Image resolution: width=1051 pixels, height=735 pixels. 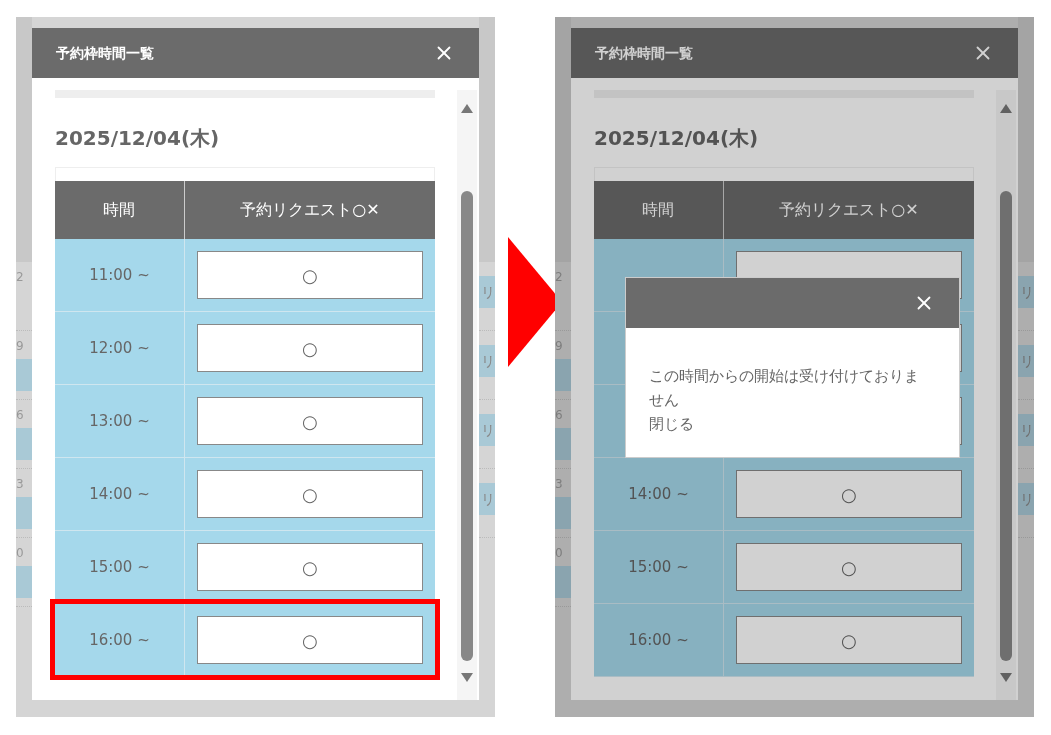 I want to click on cell-number: 6, so click(x=20, y=415).